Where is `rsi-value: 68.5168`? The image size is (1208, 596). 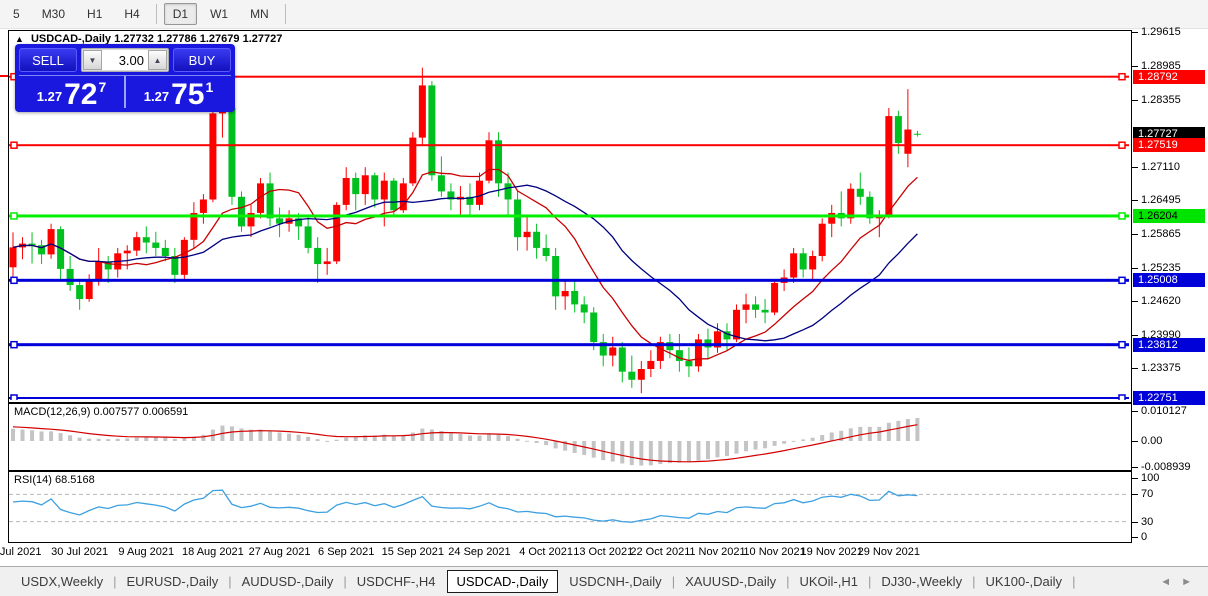
rsi-value: 68.5168 is located at coordinates (74, 480).